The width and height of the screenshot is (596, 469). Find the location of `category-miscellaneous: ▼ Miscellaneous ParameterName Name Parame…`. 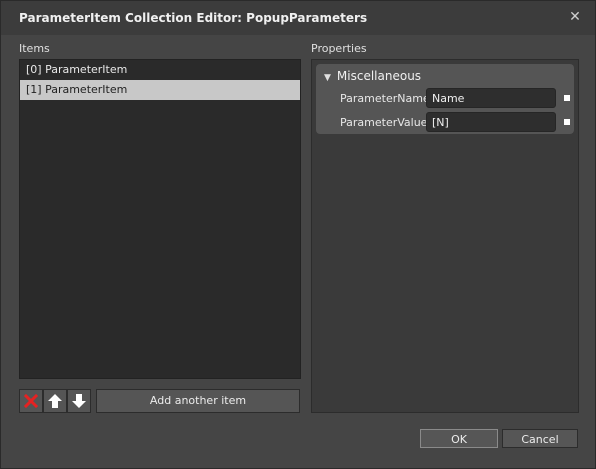

category-miscellaneous: ▼ Miscellaneous ParameterName Name Parame… is located at coordinates (445, 99).